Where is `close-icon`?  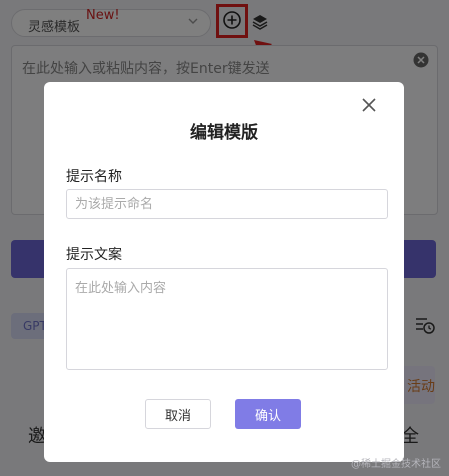
close-icon is located at coordinates (369, 105).